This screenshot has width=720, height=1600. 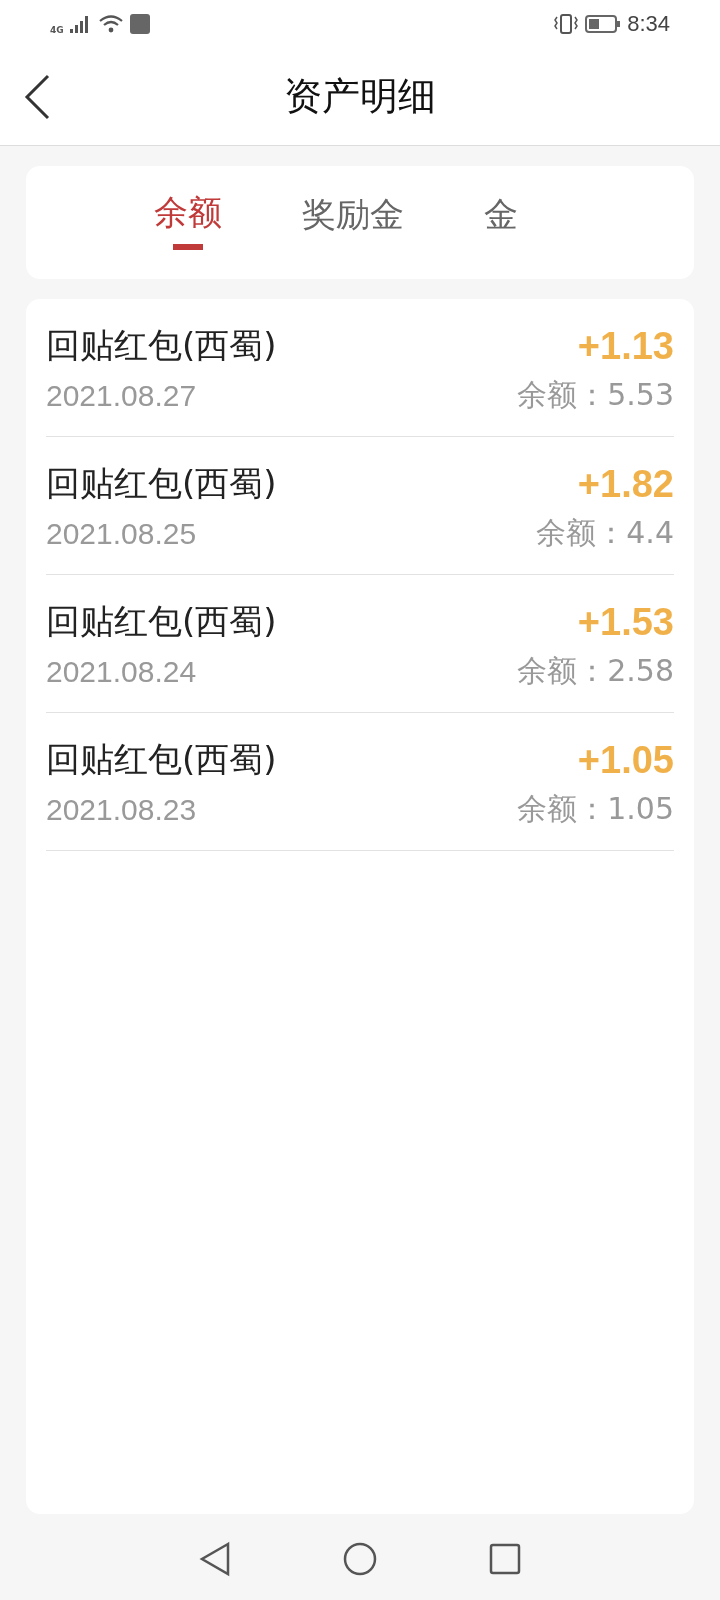 What do you see at coordinates (595, 395) in the screenshot?
I see `record-balance: 余额：5.53` at bounding box center [595, 395].